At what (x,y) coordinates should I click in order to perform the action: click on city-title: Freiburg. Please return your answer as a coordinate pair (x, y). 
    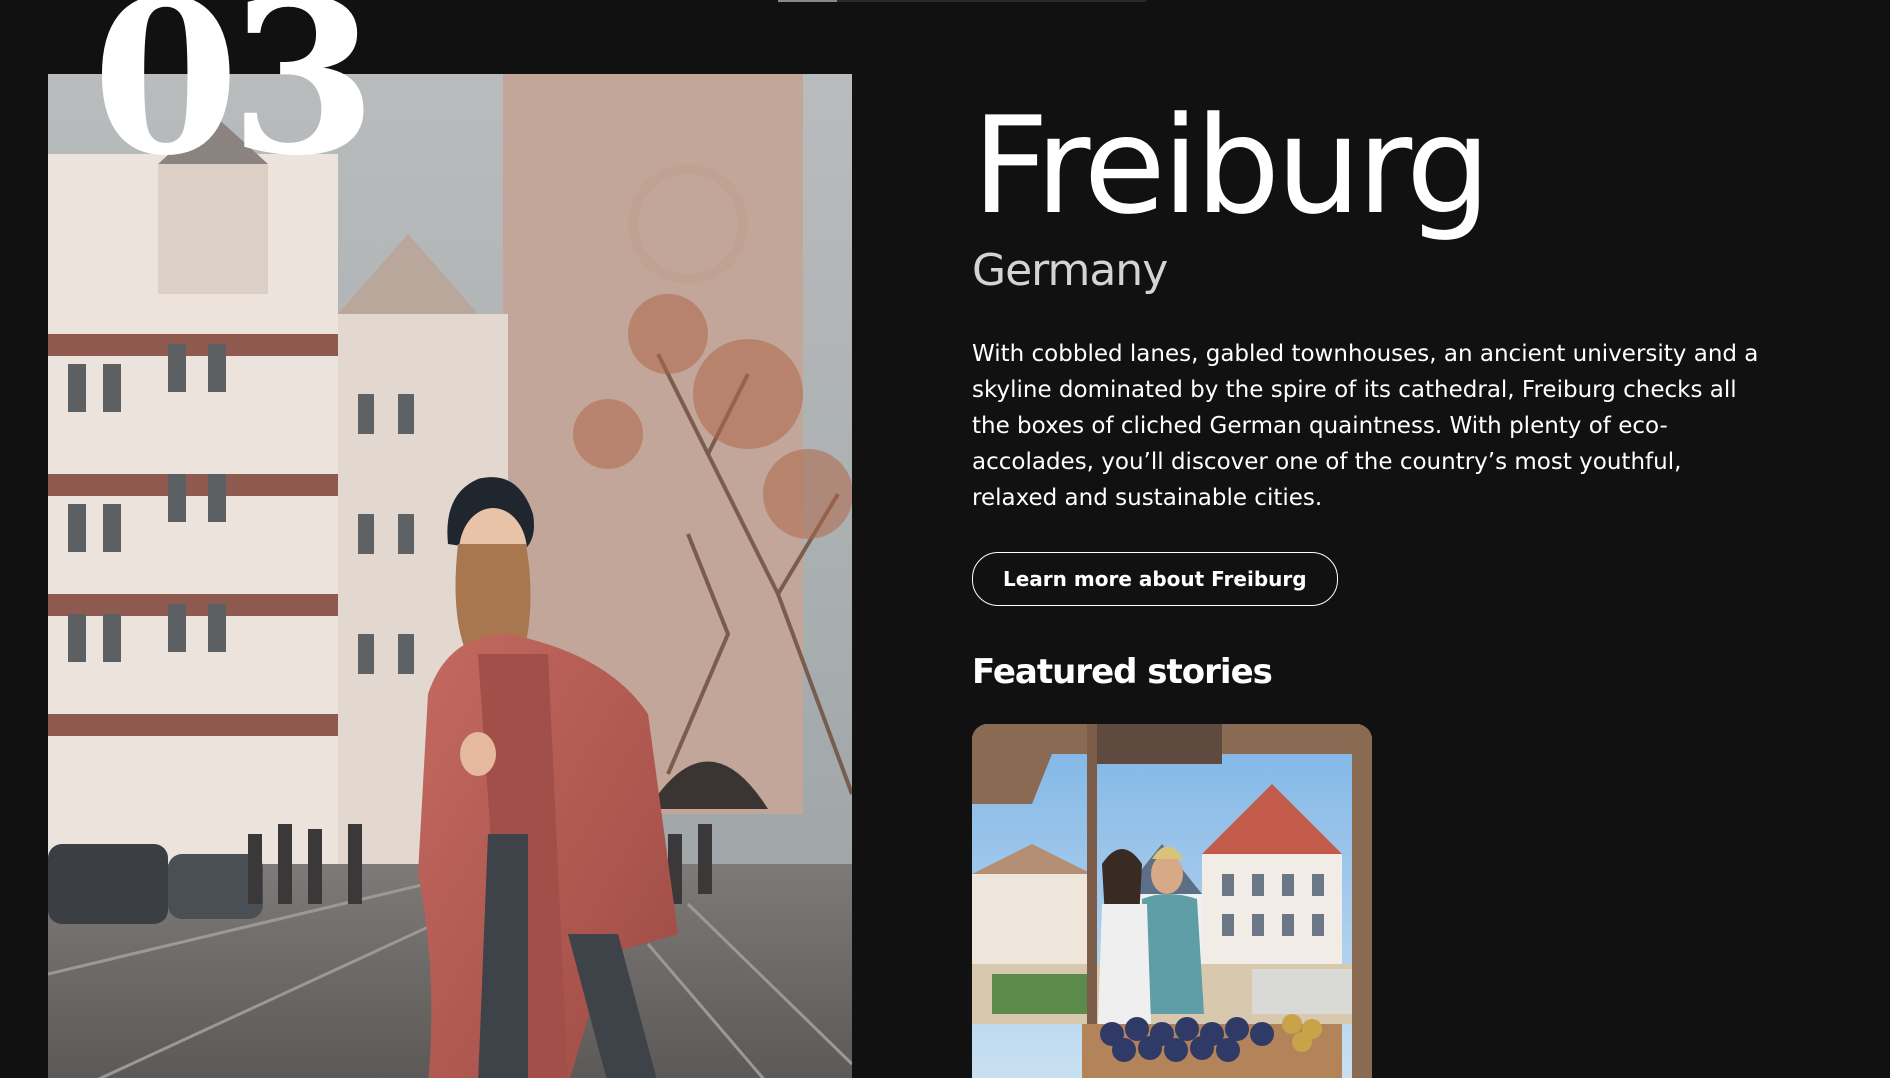
    Looking at the image, I should click on (1231, 166).